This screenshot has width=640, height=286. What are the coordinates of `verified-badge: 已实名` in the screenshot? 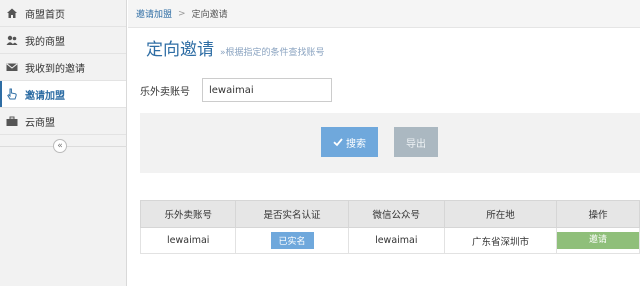 It's located at (292, 240).